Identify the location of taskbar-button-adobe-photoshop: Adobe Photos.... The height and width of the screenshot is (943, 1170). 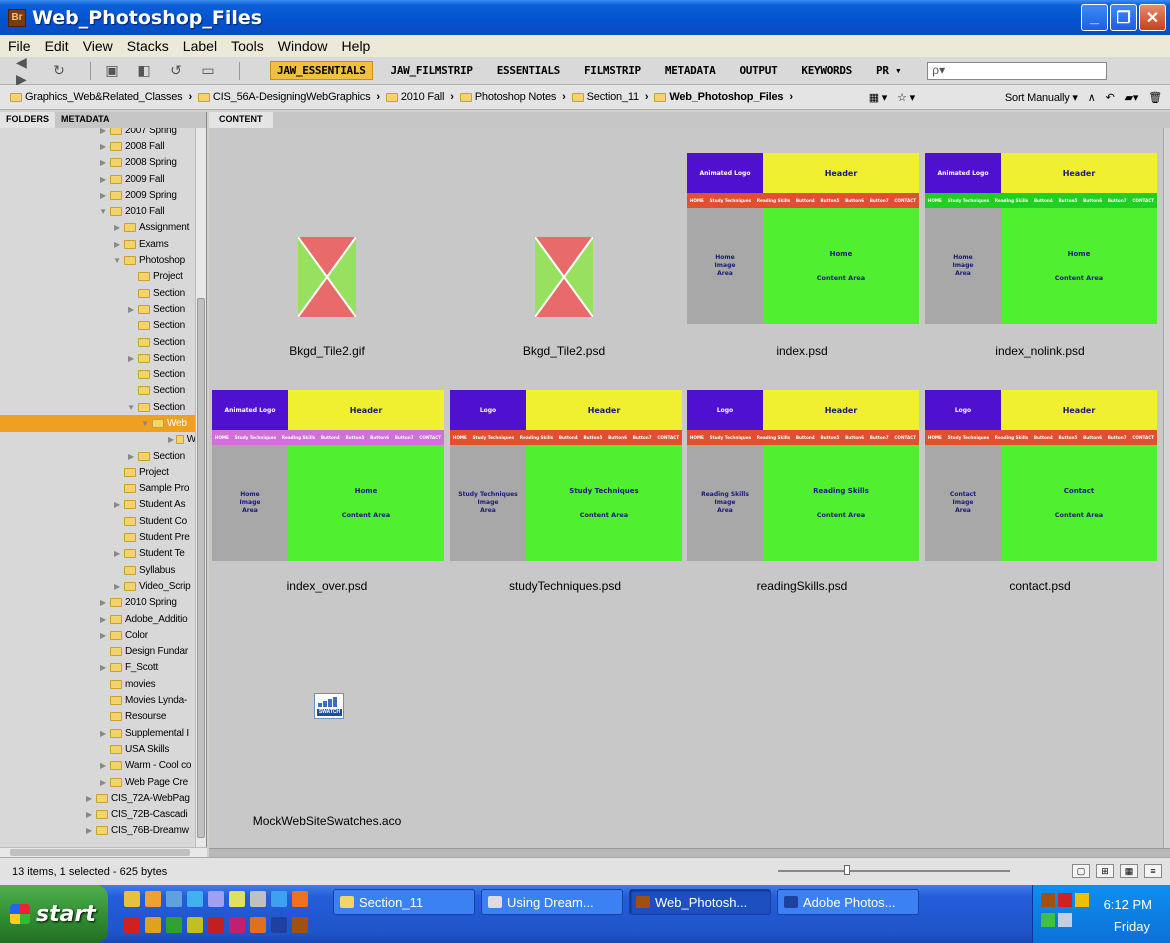
(848, 902).